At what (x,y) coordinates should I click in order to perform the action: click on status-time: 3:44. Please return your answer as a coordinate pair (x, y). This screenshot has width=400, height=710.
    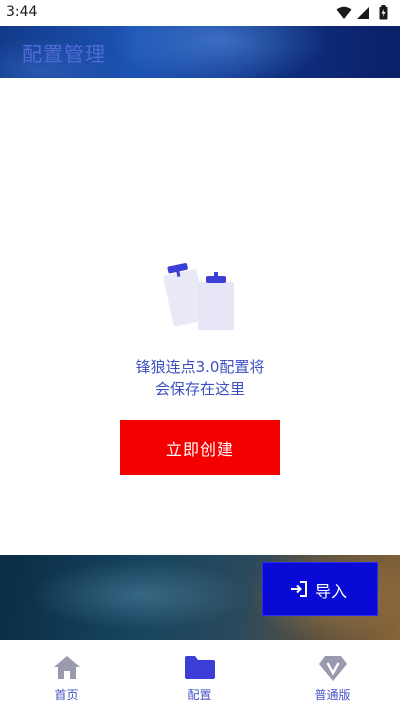
    Looking at the image, I should click on (22, 12).